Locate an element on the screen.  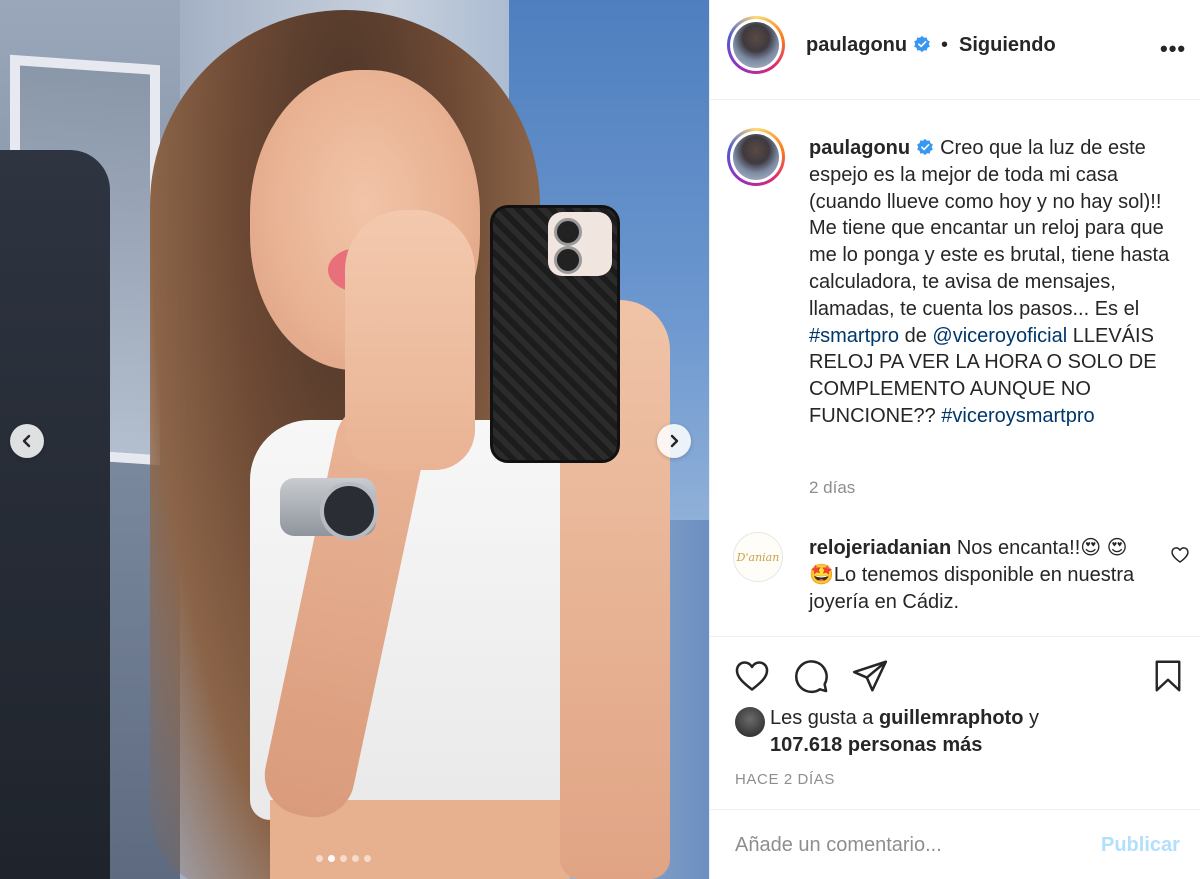
paper-plane-icon is located at coordinates (870, 676).